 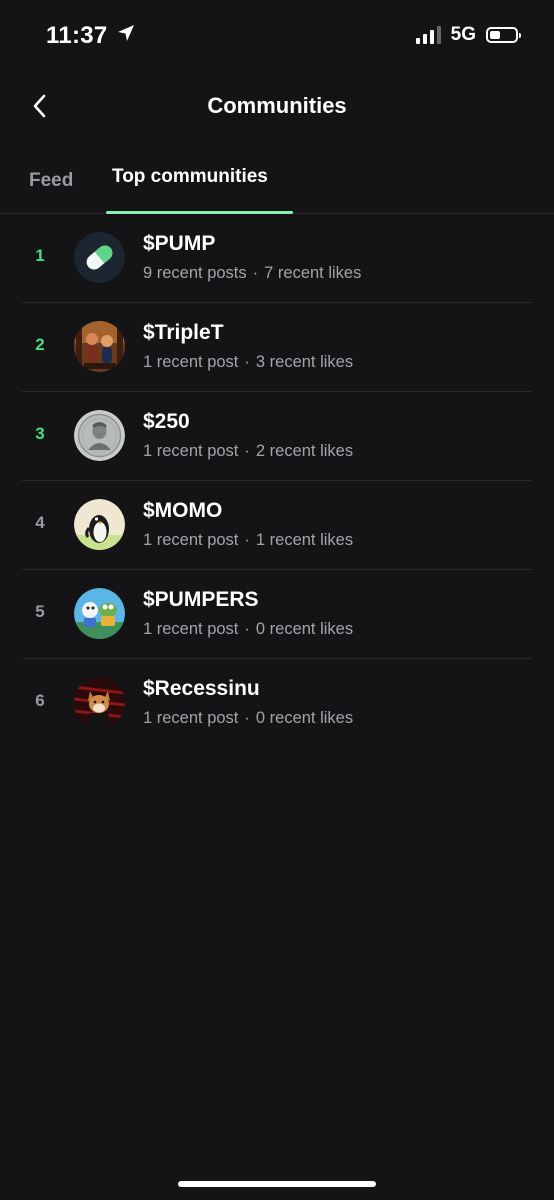 What do you see at coordinates (40, 700) in the screenshot?
I see `community-rank: 6` at bounding box center [40, 700].